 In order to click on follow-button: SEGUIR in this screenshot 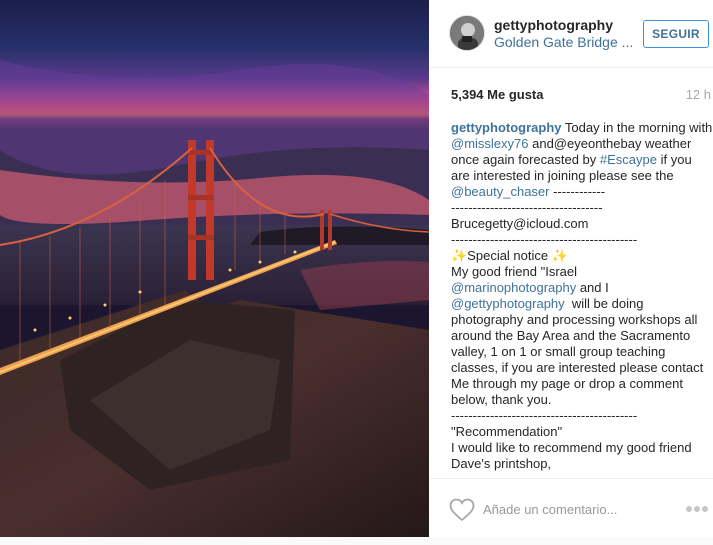, I will do `click(676, 34)`.